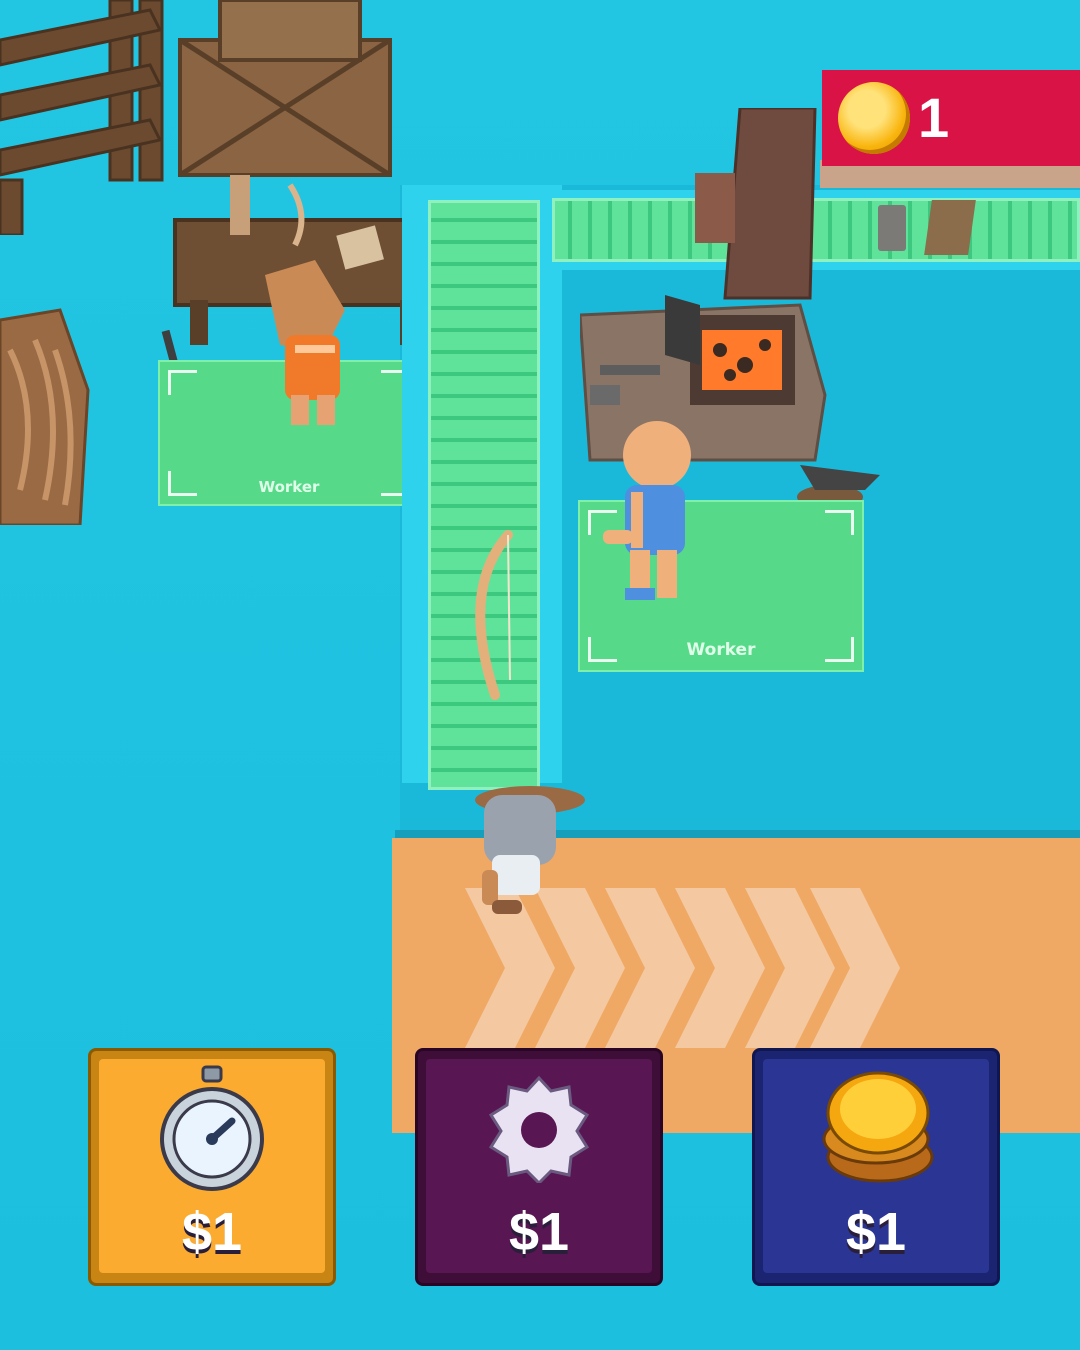 This screenshot has width=1080, height=1350. Describe the element at coordinates (757, 207) in the screenshot. I see `forge-chimney` at that location.